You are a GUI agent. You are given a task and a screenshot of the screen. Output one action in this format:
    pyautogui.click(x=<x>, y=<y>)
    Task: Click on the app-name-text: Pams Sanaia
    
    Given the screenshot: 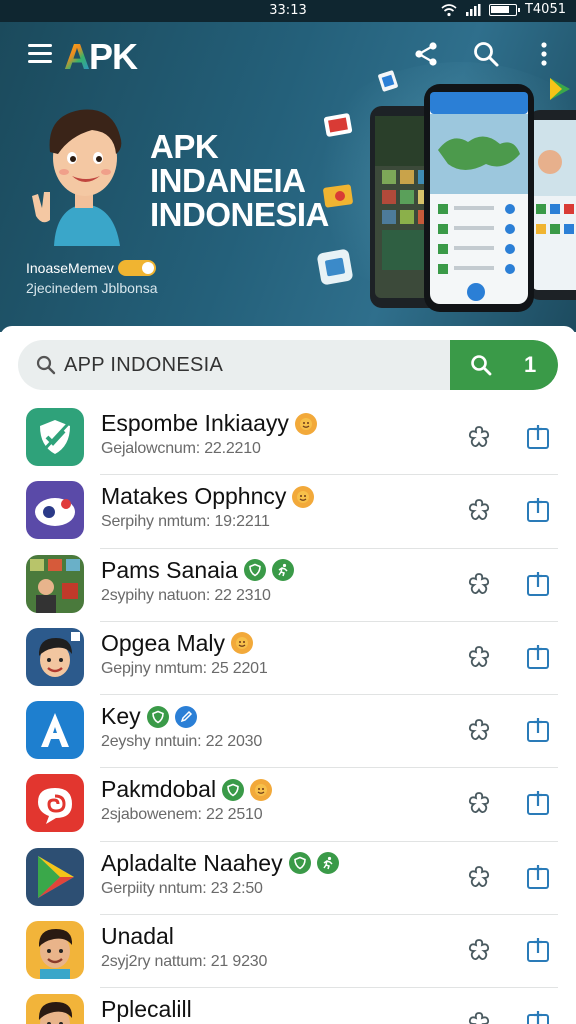 What is the action you would take?
    pyautogui.click(x=169, y=569)
    